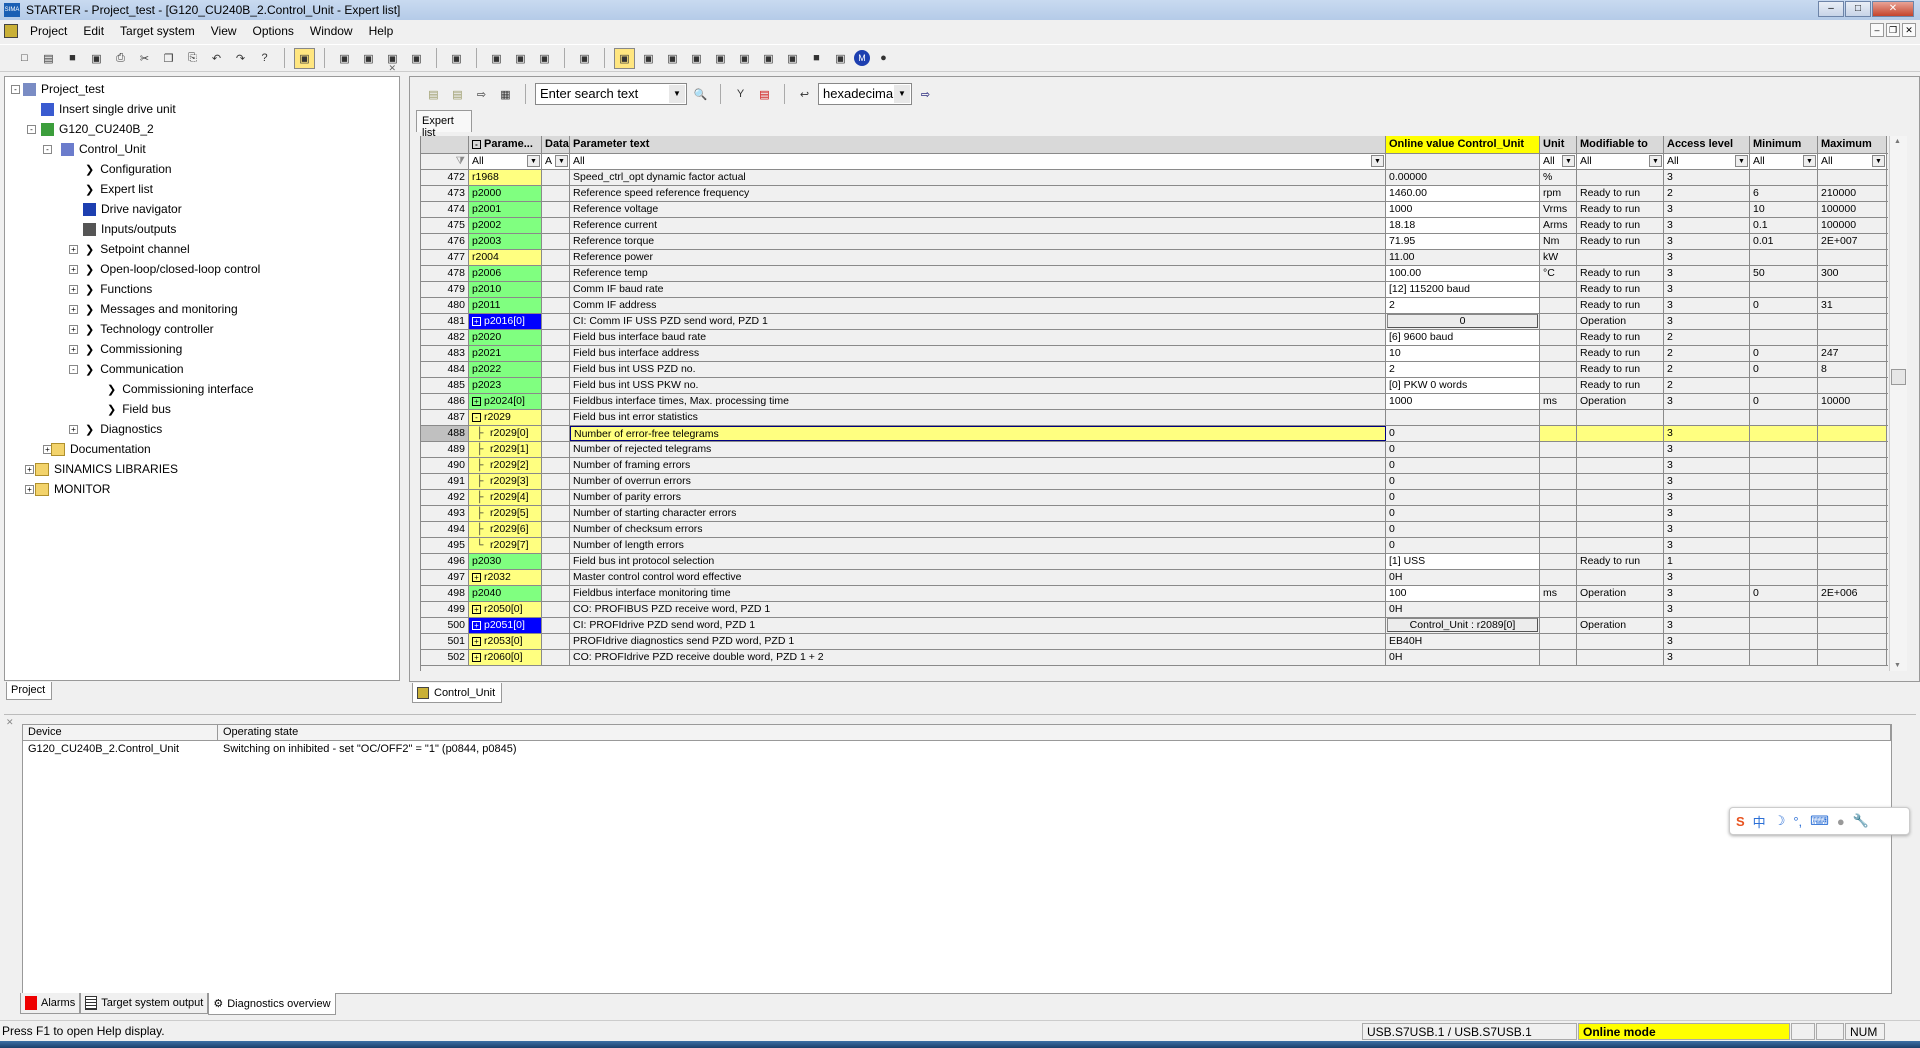  I want to click on online-value: 100.00, so click(1463, 273).